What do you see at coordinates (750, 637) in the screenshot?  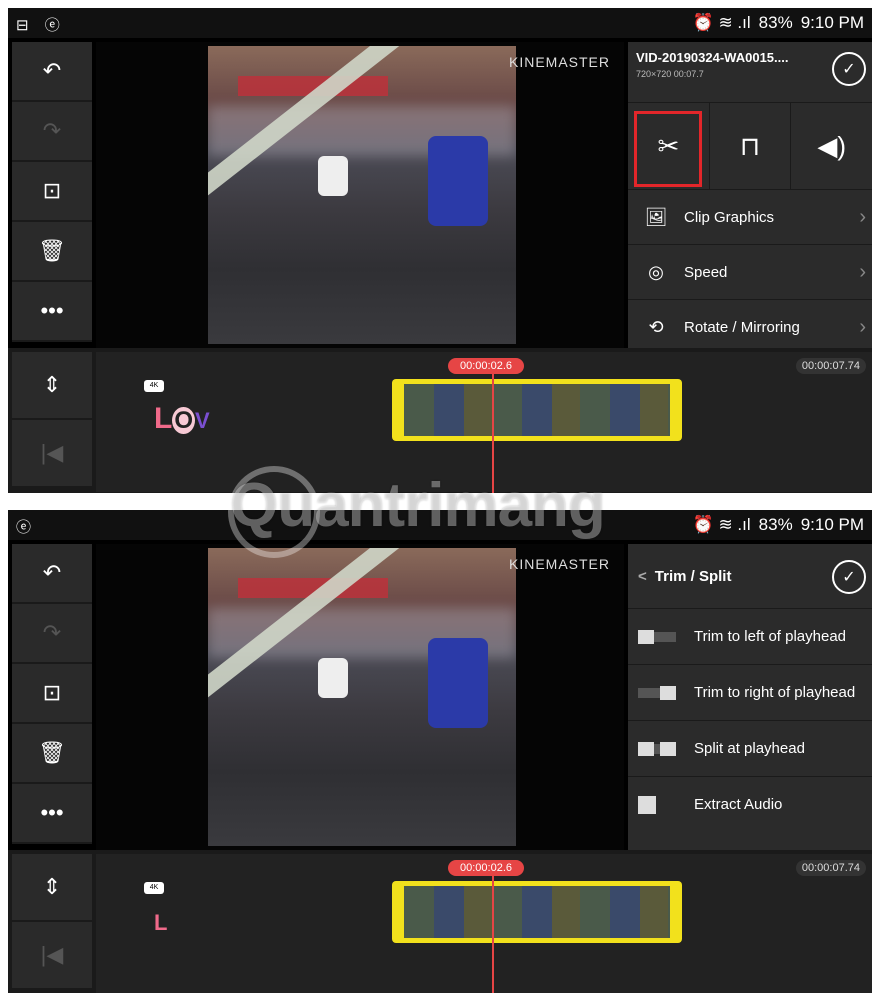 I see `trim-left-option: Trim to left of playhead` at bounding box center [750, 637].